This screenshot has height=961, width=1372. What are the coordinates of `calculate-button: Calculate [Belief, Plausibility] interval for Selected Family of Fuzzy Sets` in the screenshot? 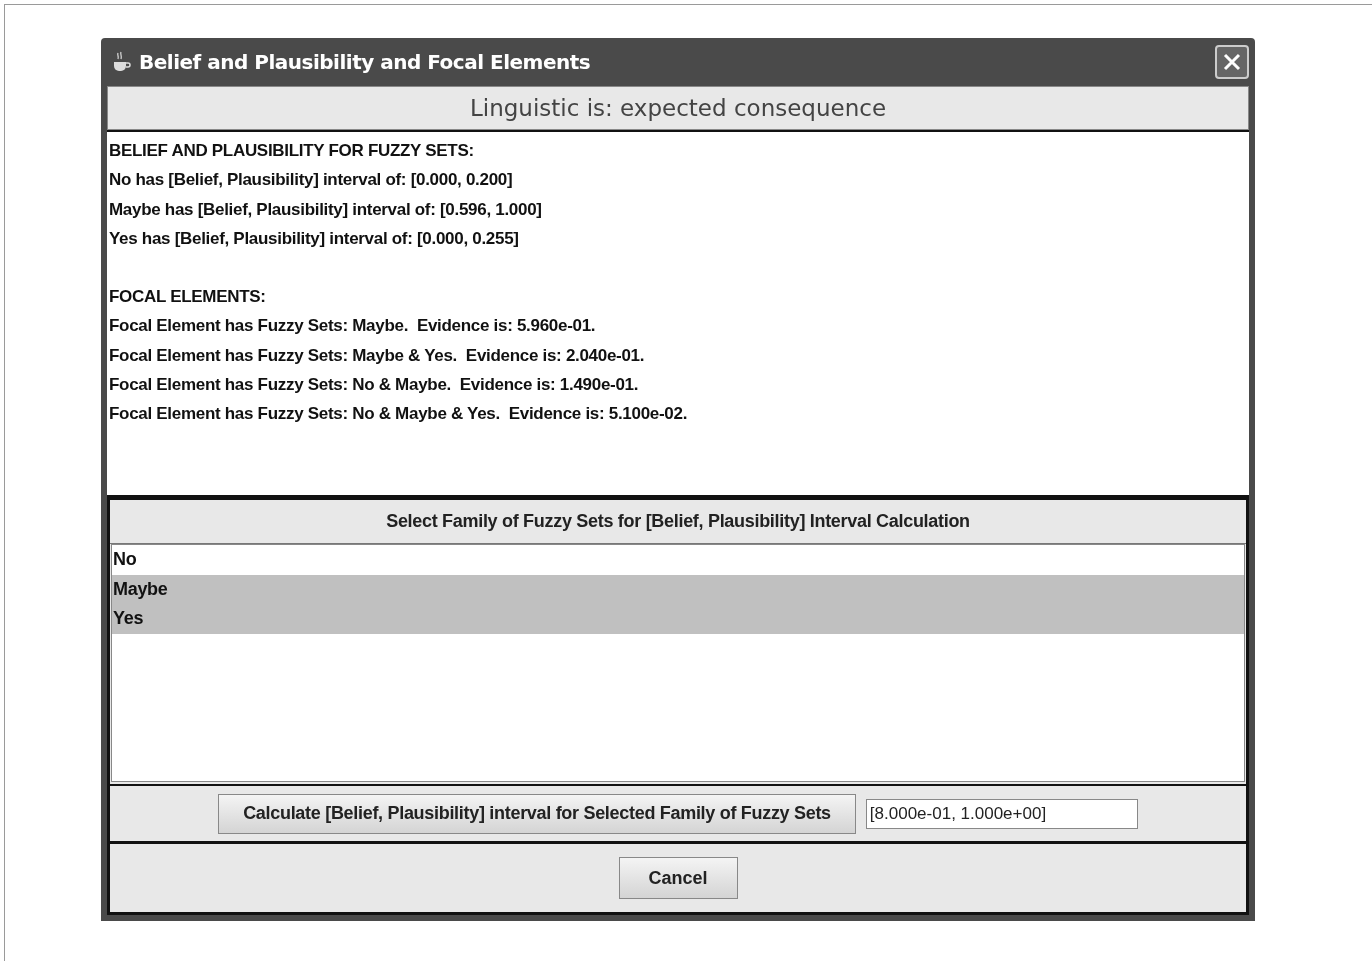 It's located at (537, 813).